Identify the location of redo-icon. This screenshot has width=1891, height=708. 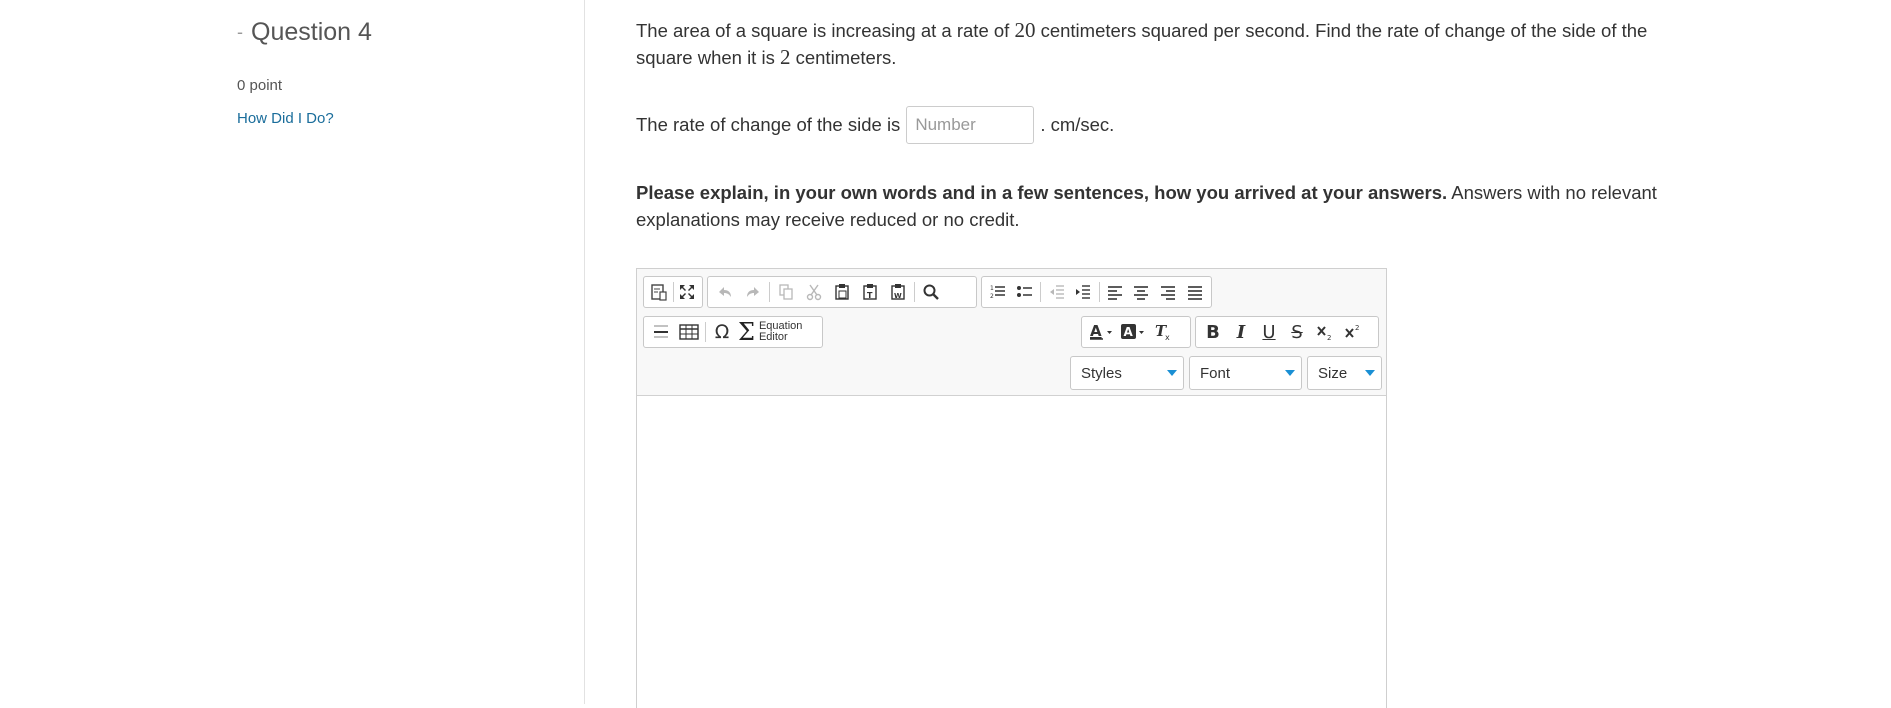
(753, 292).